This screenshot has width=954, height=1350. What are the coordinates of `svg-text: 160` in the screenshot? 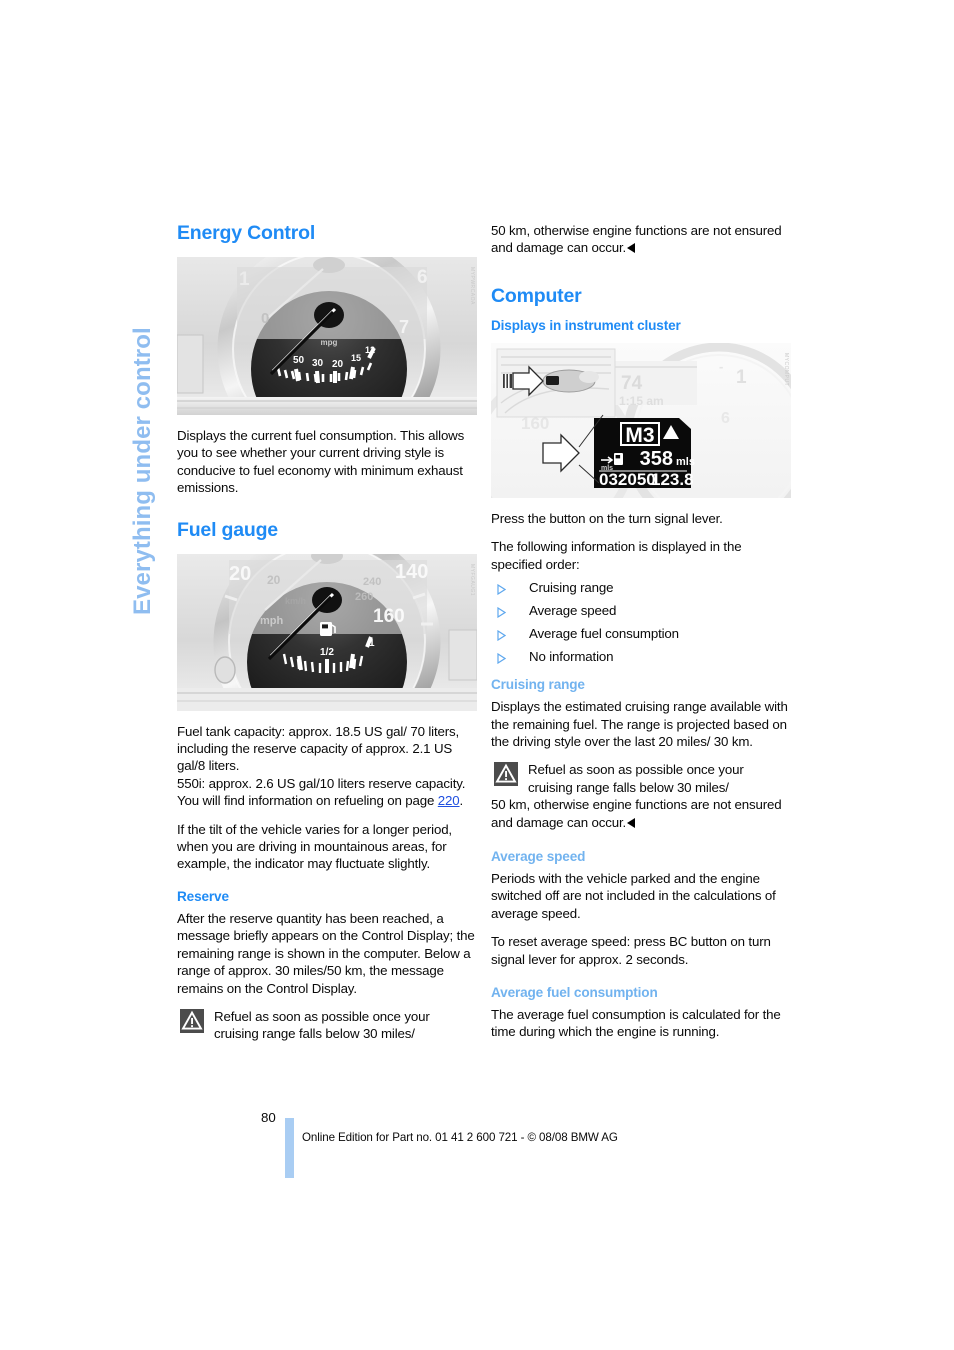 It's located at (389, 616).